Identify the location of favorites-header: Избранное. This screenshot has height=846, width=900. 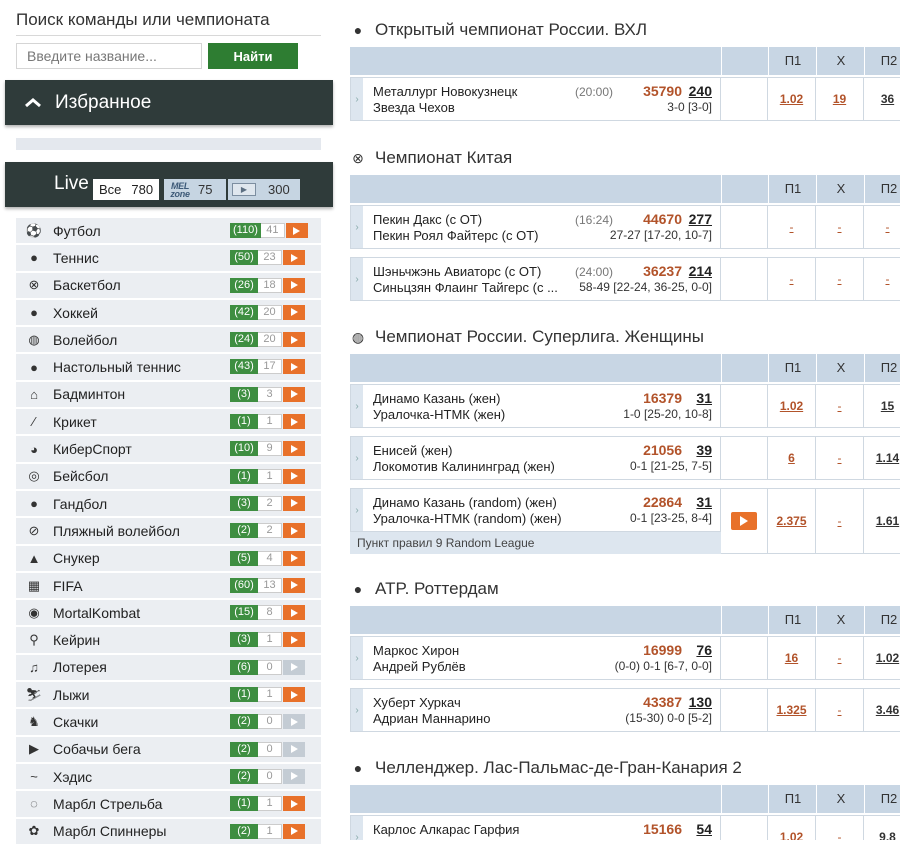
(169, 102).